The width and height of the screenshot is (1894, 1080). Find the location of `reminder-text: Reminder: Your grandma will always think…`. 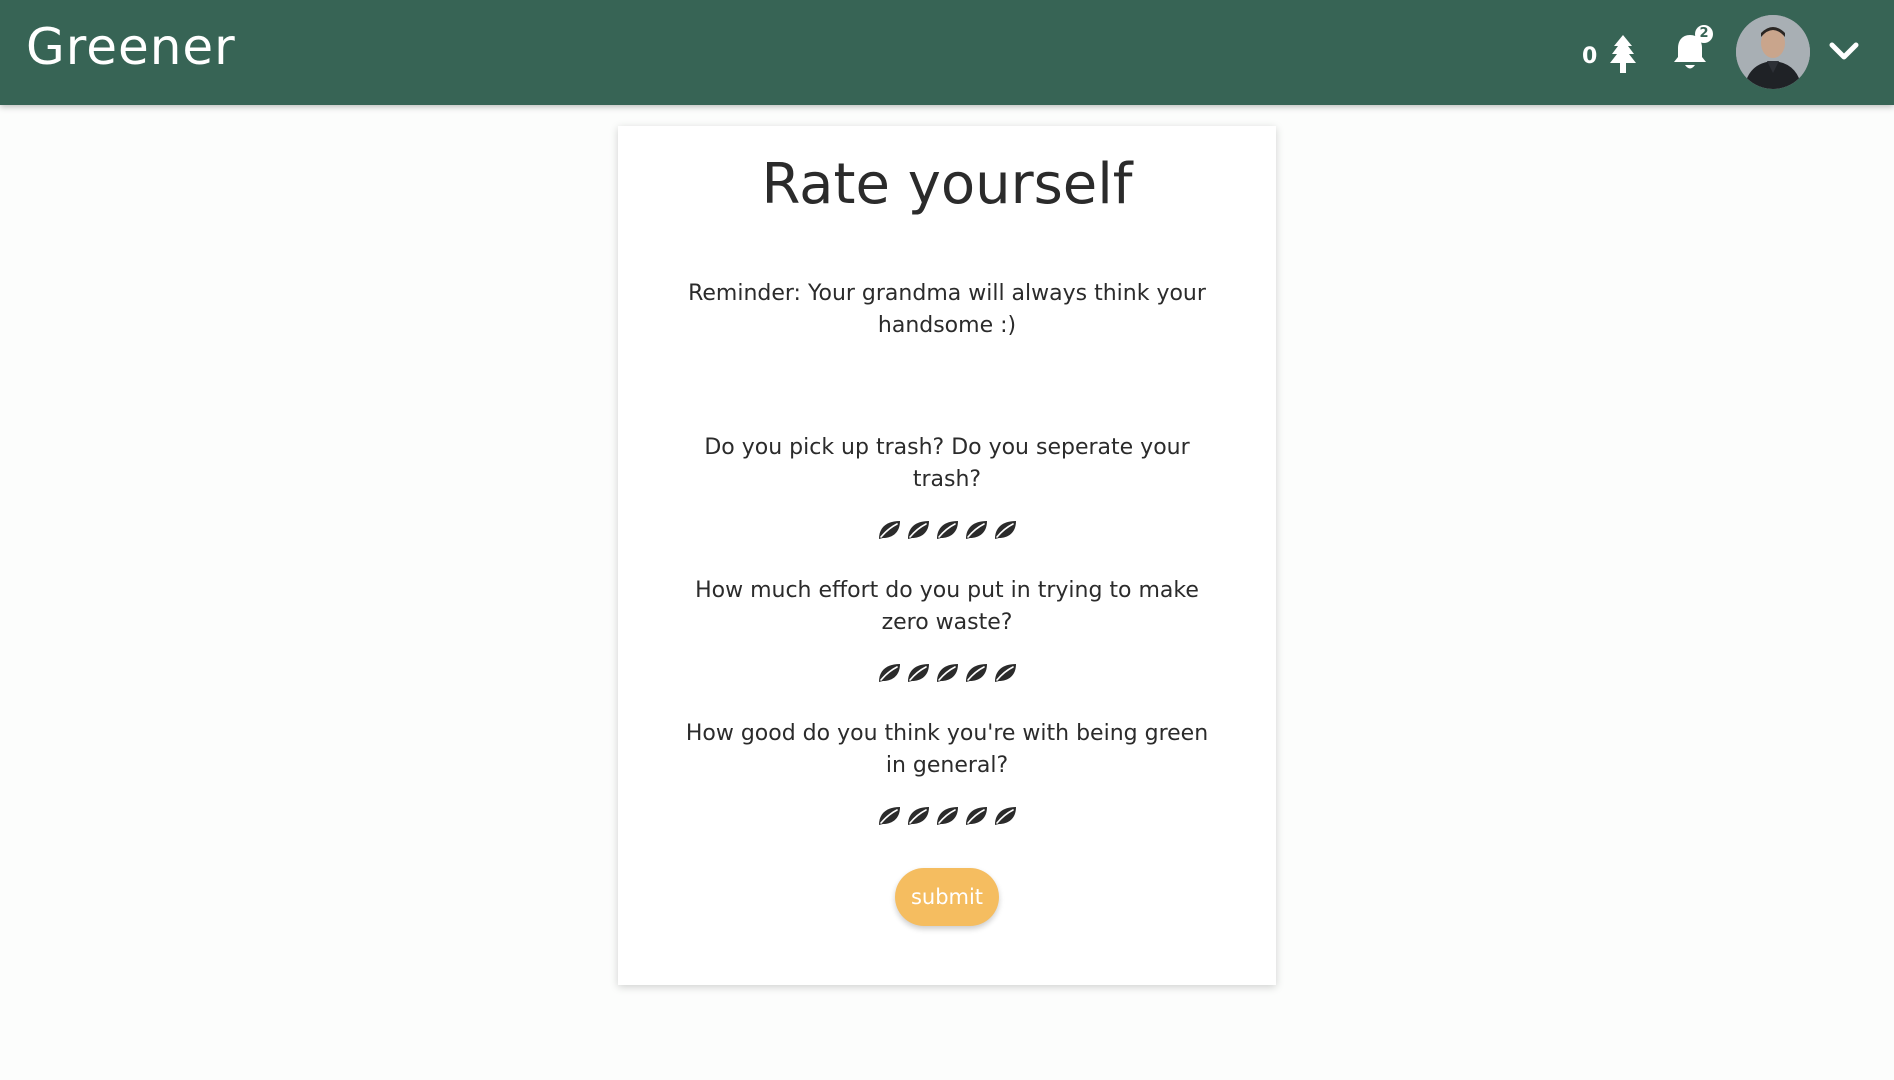

reminder-text: Reminder: Your grandma will always think… is located at coordinates (947, 309).